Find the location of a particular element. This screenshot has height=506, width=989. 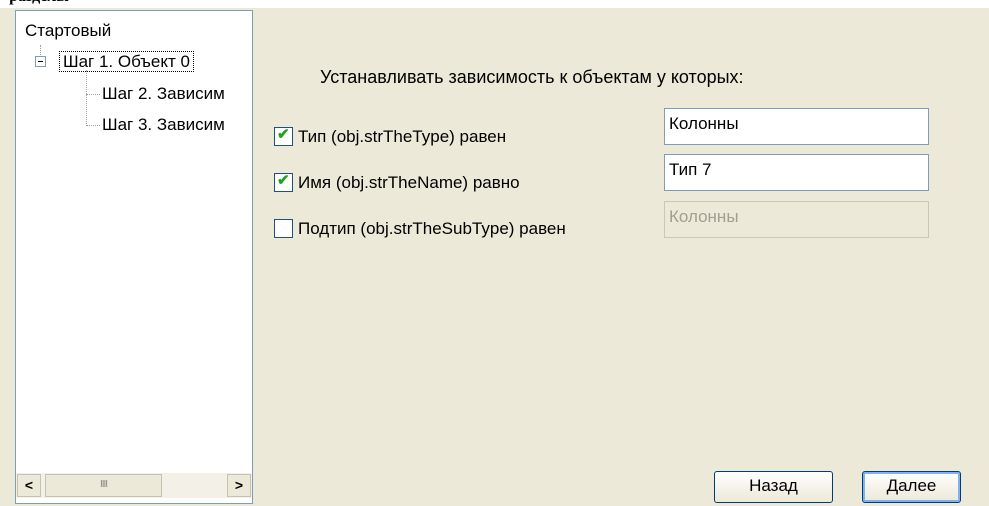

type-value-field: Колонны is located at coordinates (796, 126).